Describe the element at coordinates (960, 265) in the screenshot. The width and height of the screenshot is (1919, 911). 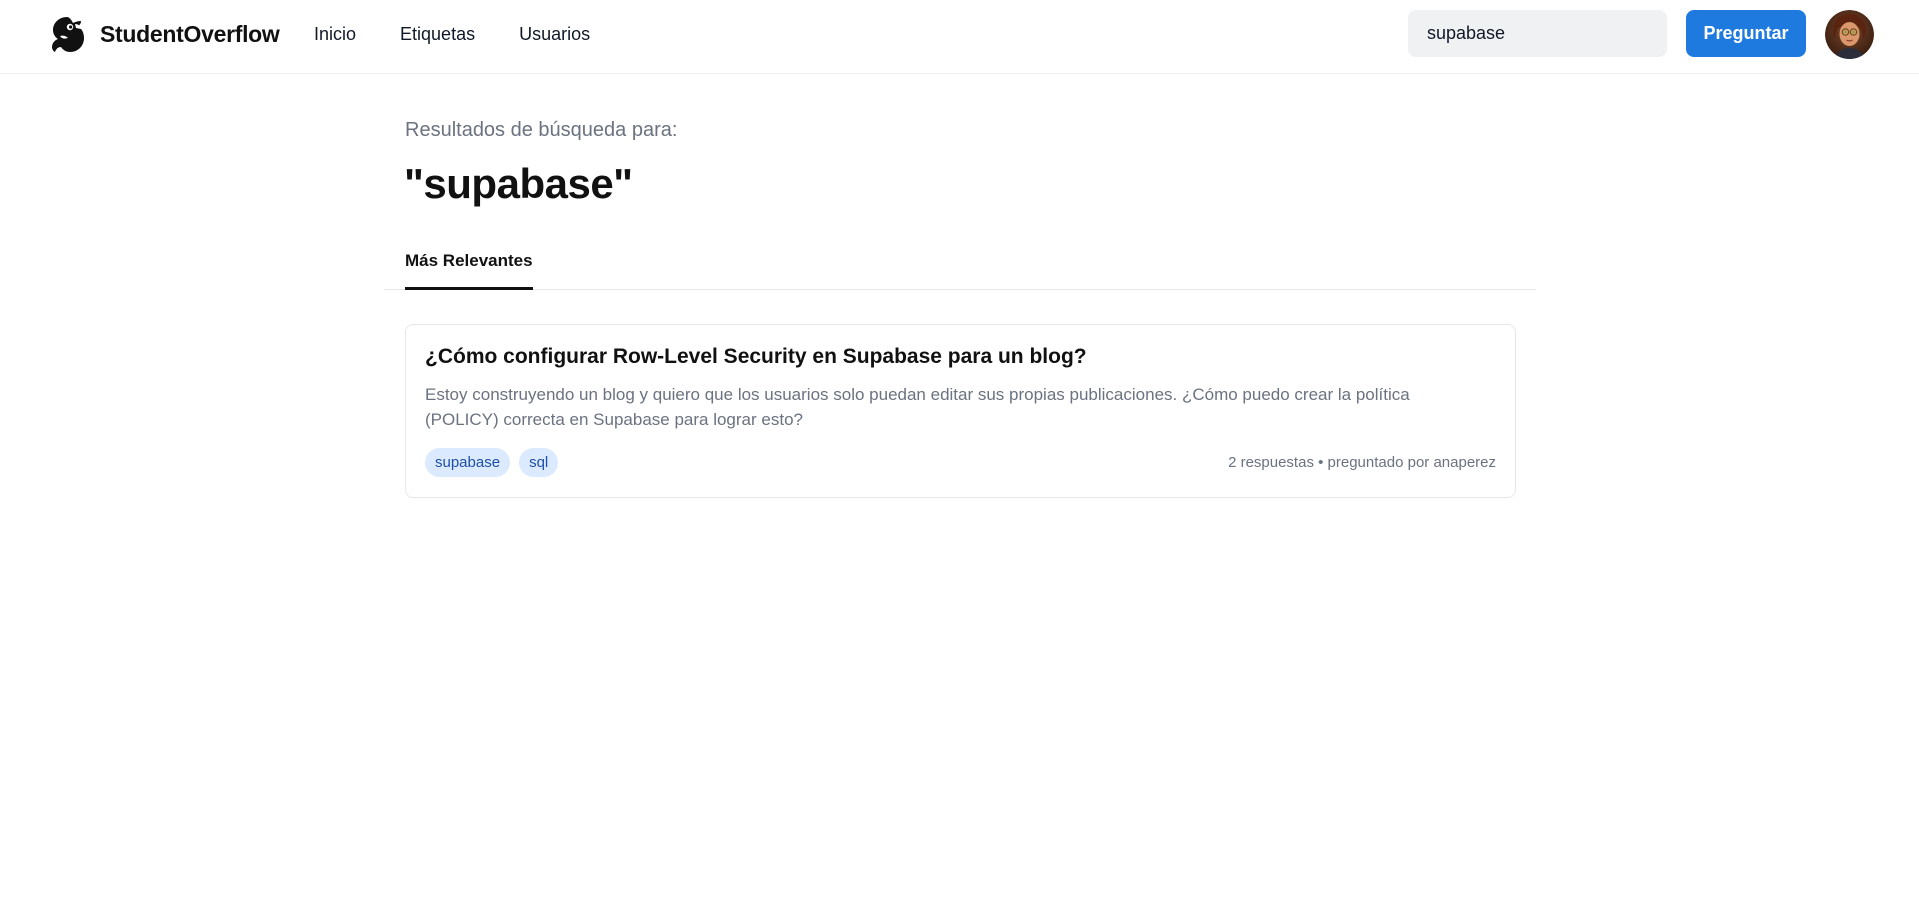
I see `sort-tabs: Más Relevantes` at that location.